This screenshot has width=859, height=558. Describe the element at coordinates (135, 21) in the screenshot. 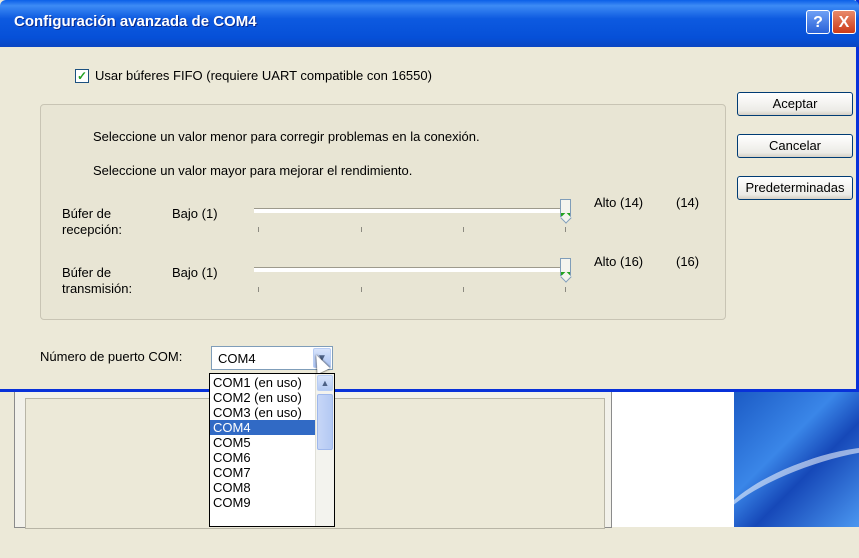

I see `window-title: Configuración avanzada de COM4` at that location.